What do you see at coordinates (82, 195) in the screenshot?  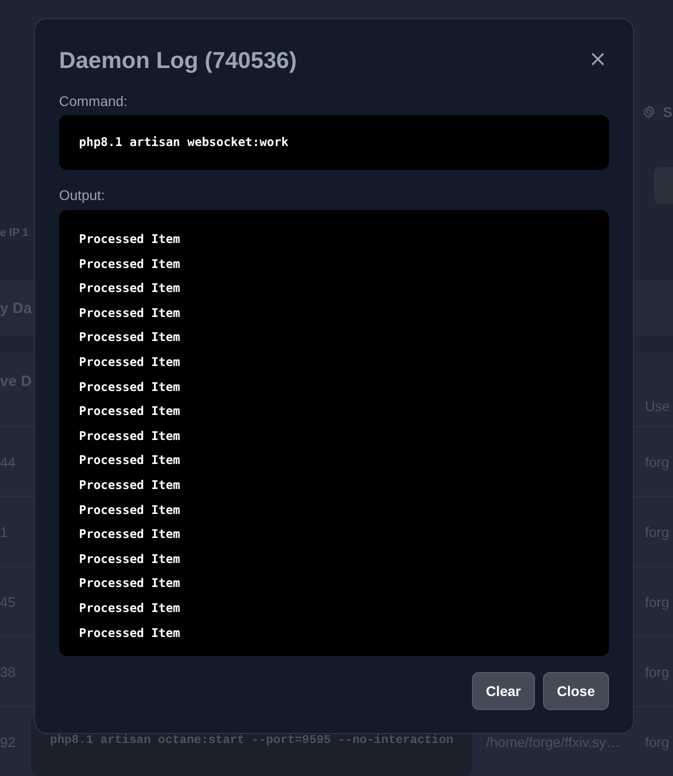 I see `field-label: Output:` at bounding box center [82, 195].